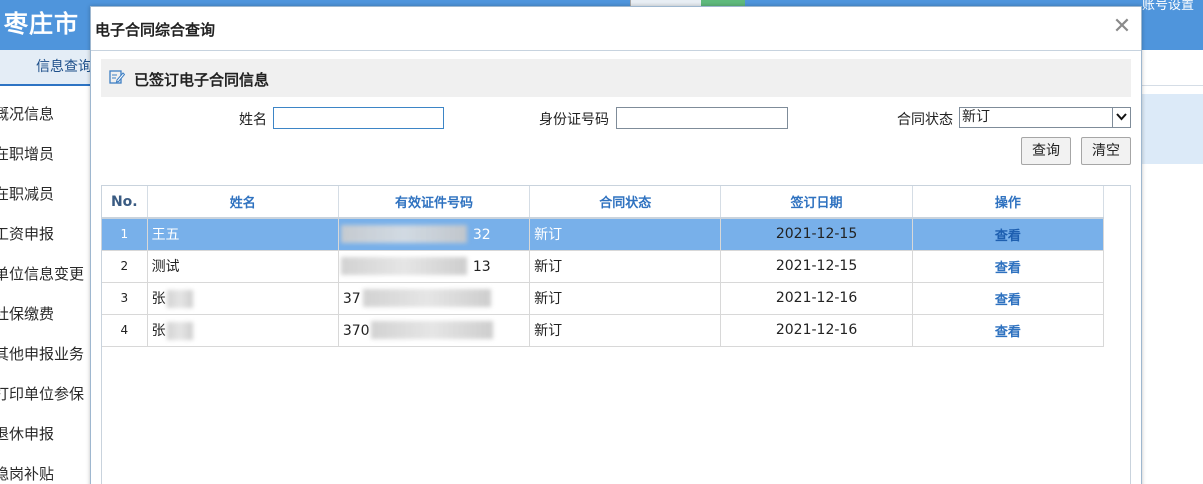 The height and width of the screenshot is (484, 1203). I want to click on sidebar-item: 在职减员, so click(45, 194).